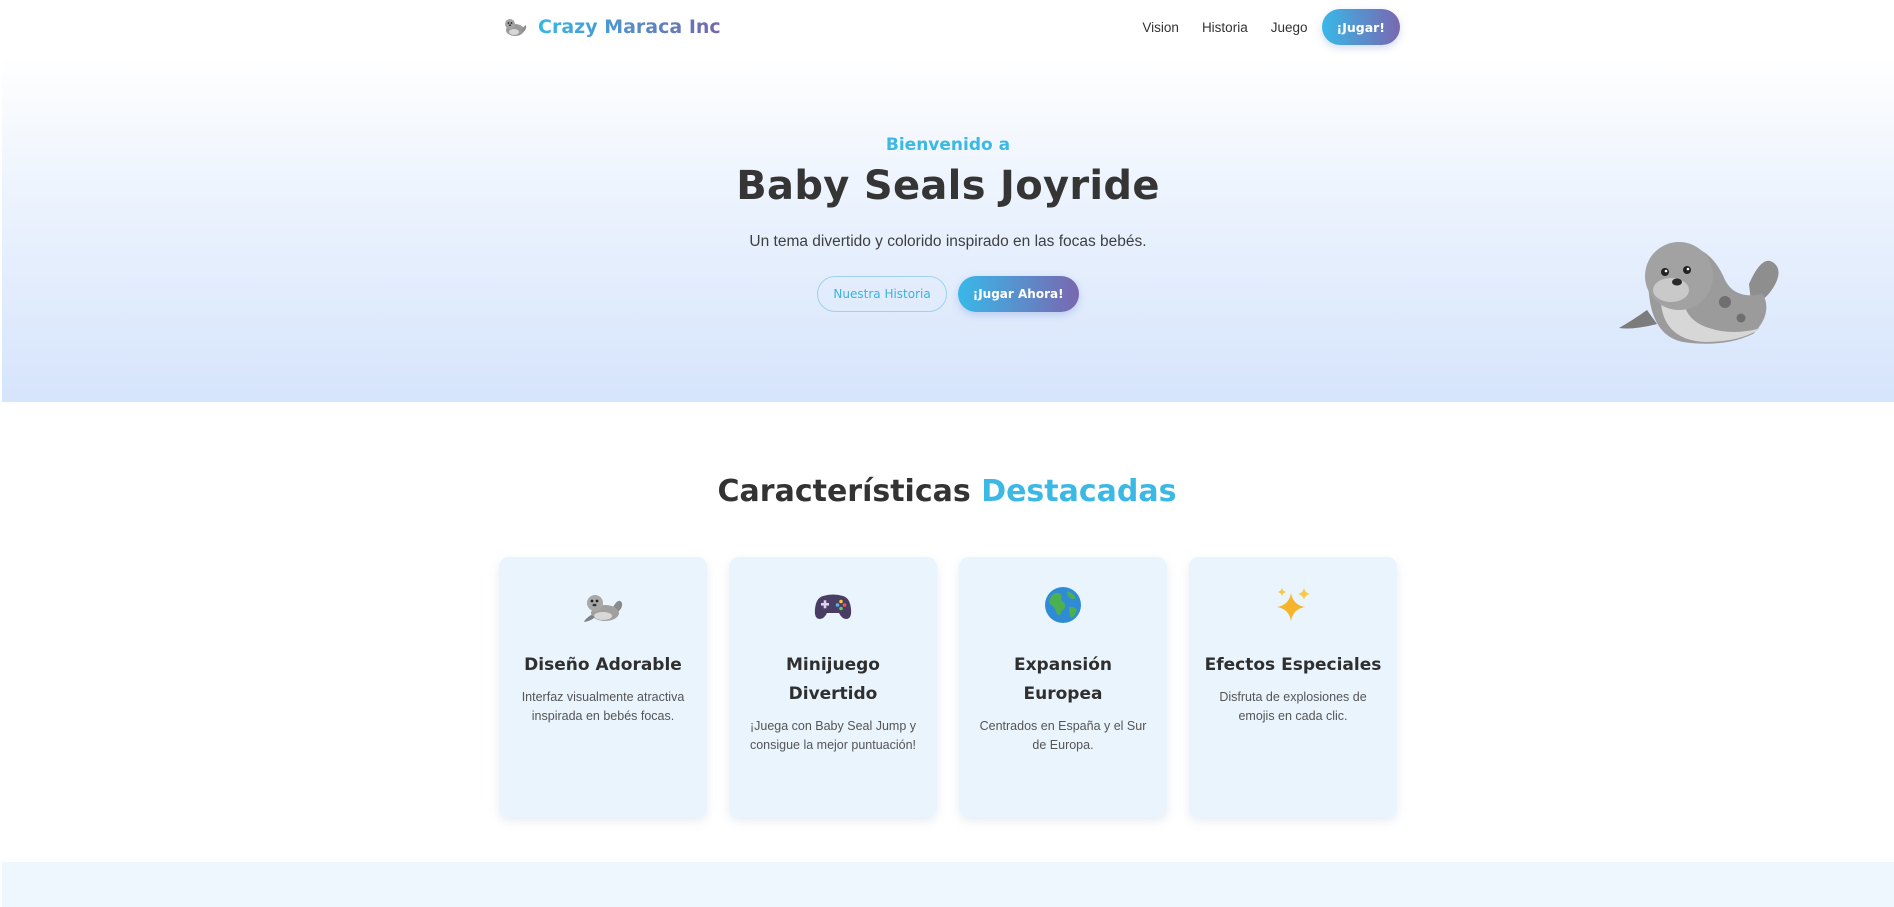 The height and width of the screenshot is (907, 1894). Describe the element at coordinates (948, 186) in the screenshot. I see `hero-title: Baby Seals Joyride` at that location.